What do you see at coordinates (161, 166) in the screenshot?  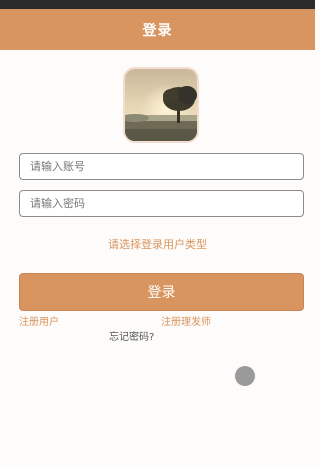 I see `account-input` at bounding box center [161, 166].